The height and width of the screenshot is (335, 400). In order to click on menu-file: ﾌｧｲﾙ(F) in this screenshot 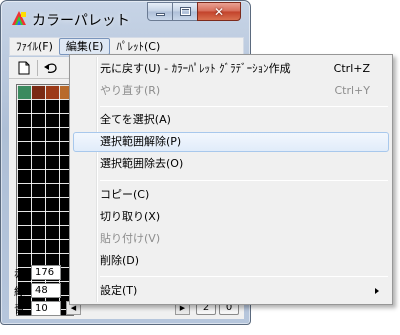, I will do `click(34, 46)`.